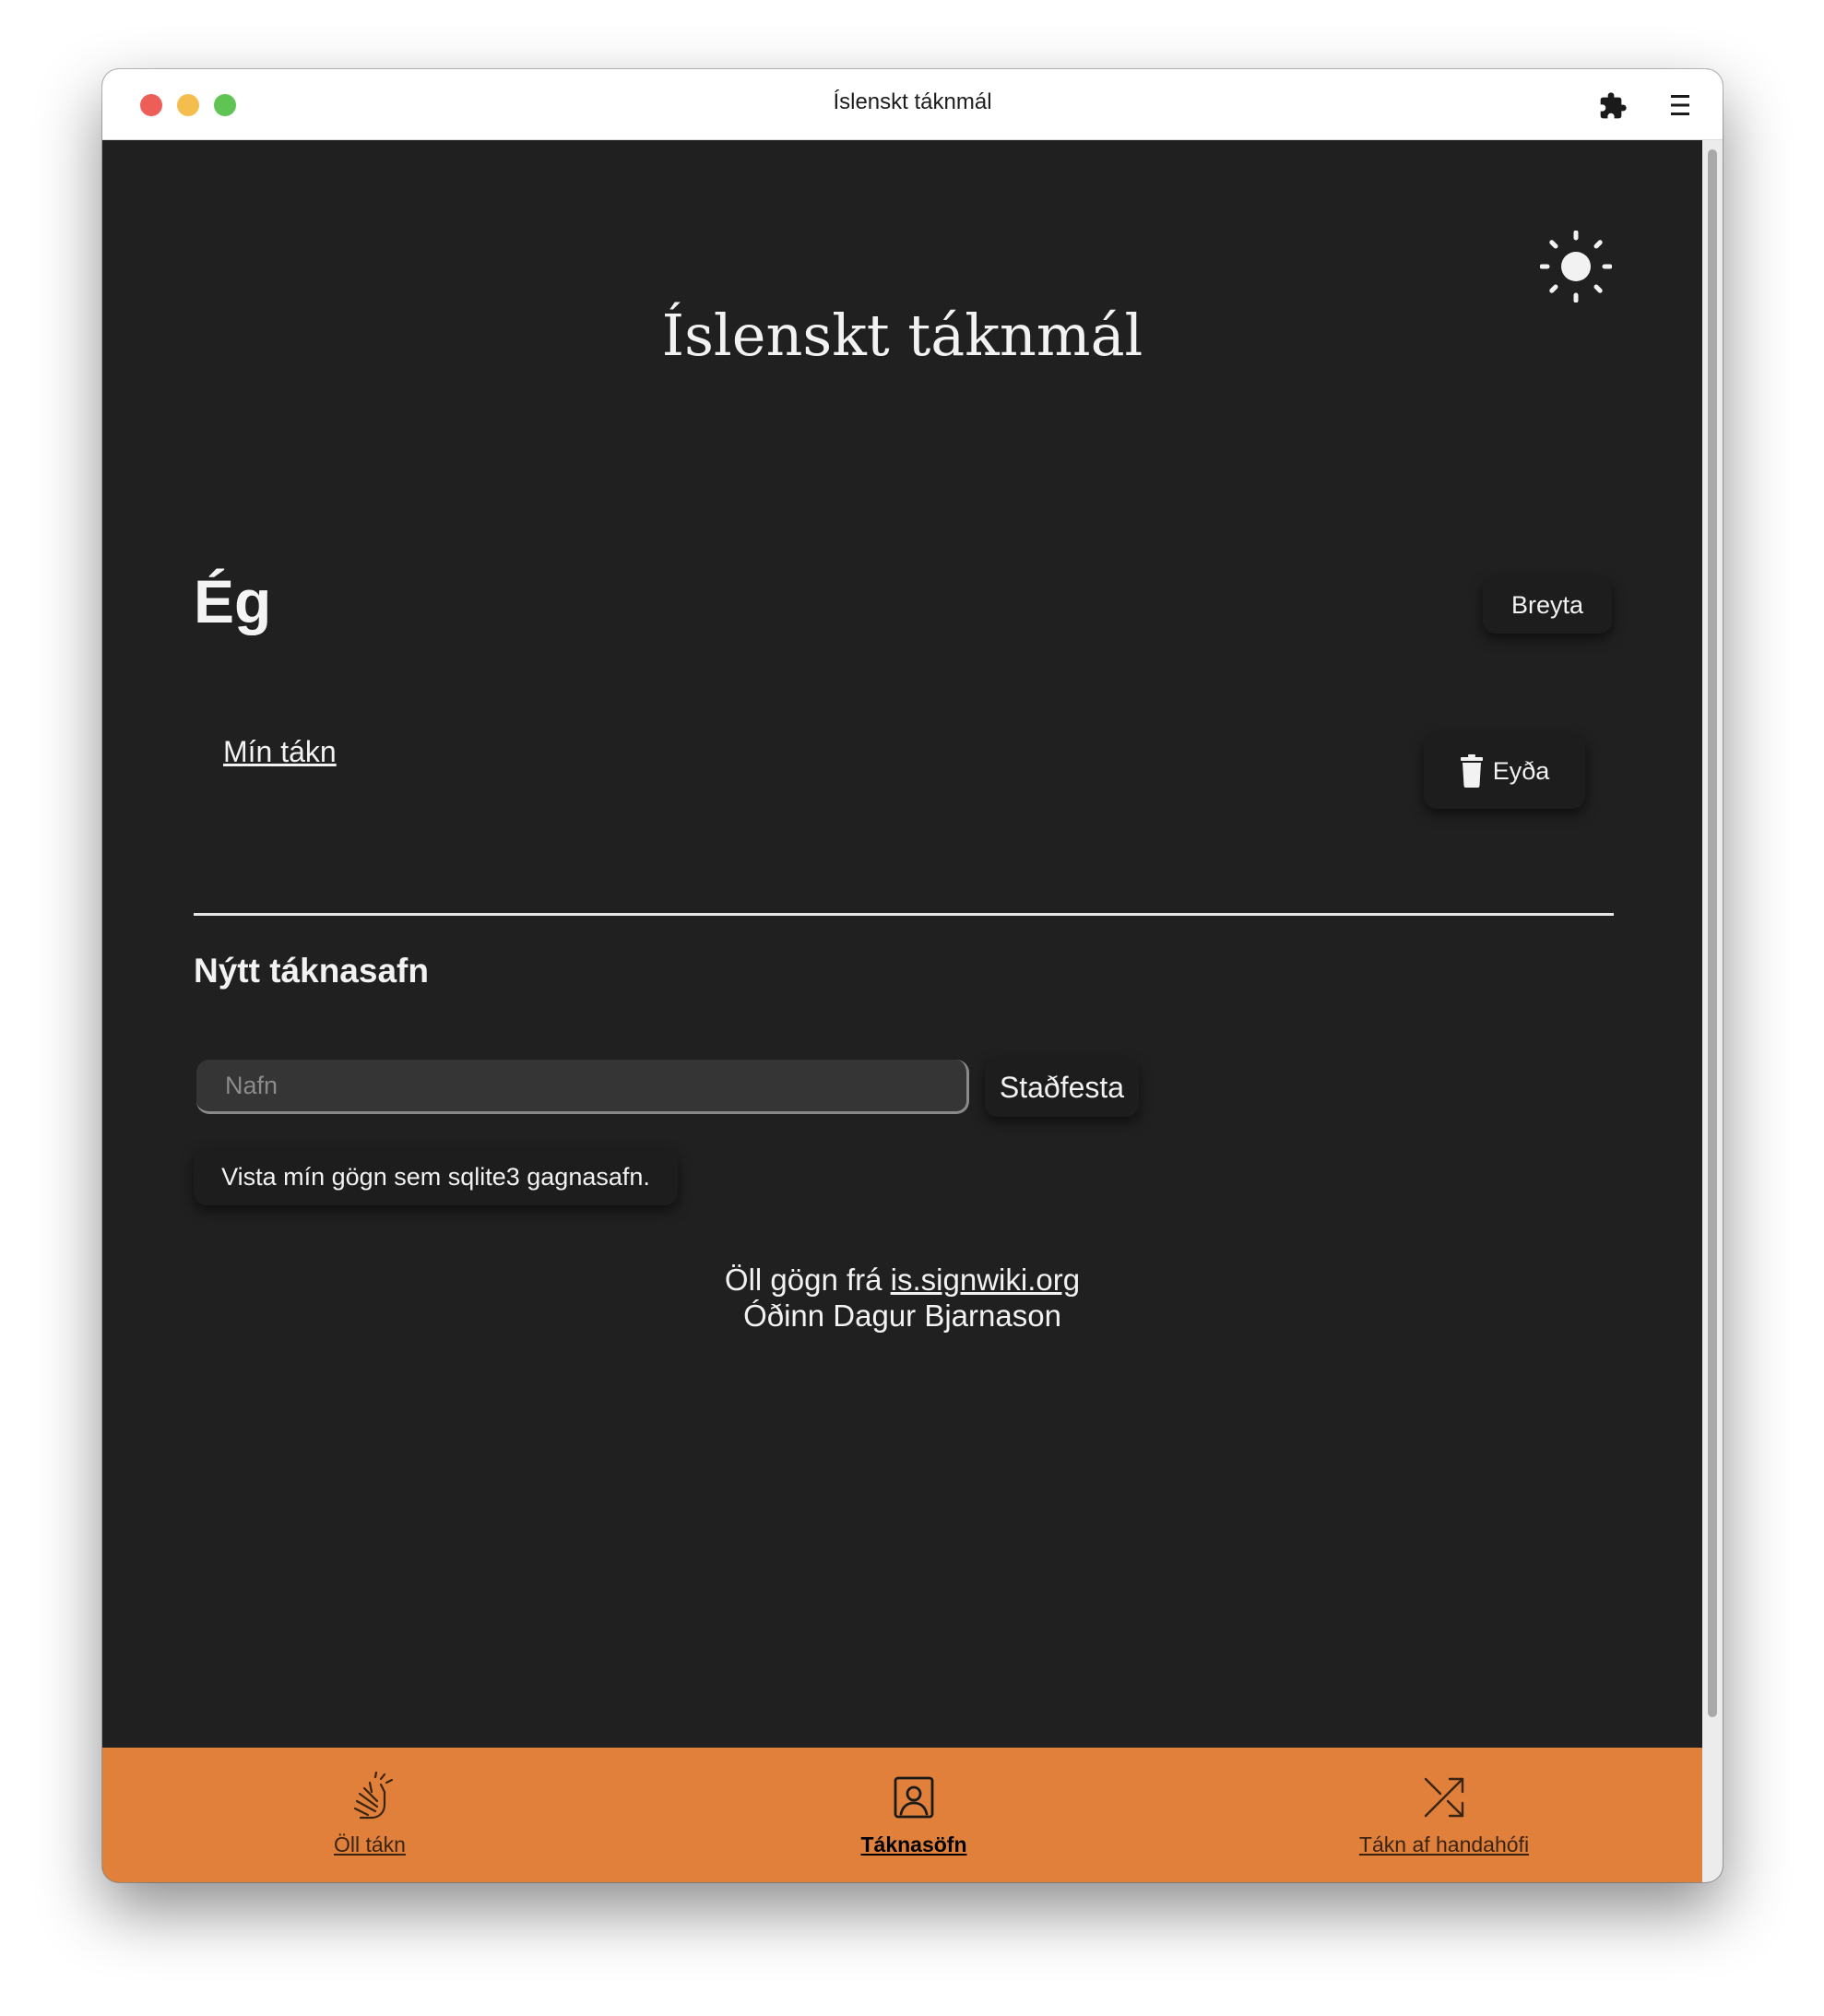 This screenshot has width=1824, height=2016. Describe the element at coordinates (373, 1796) in the screenshot. I see `hand-sign-icon` at that location.